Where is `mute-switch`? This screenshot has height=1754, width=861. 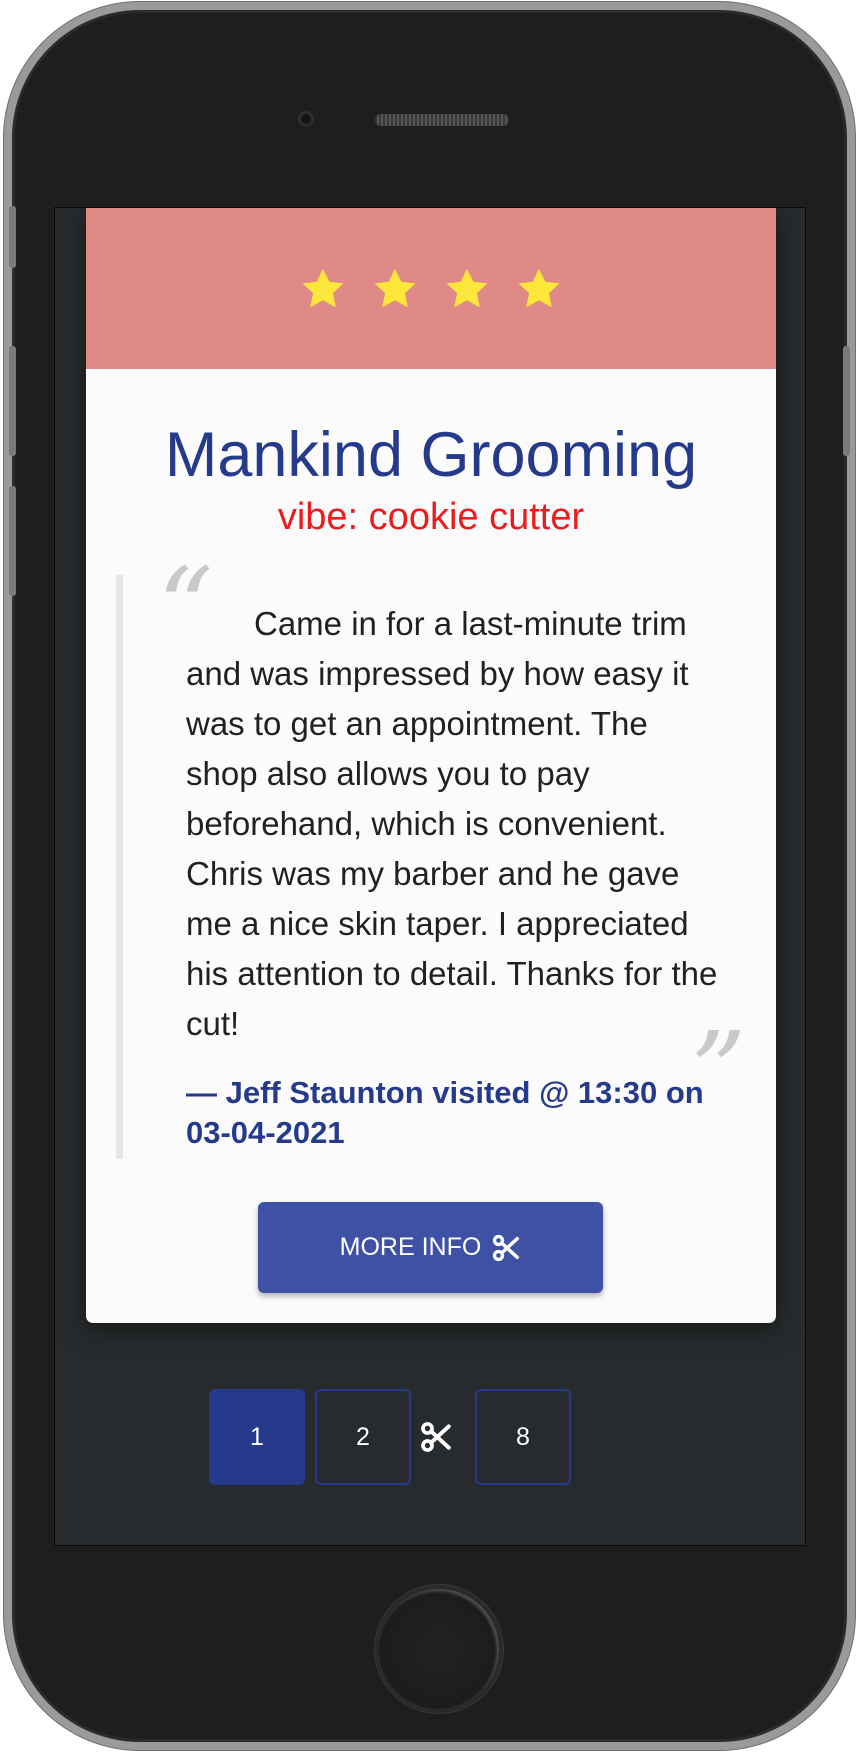
mute-switch is located at coordinates (12, 237).